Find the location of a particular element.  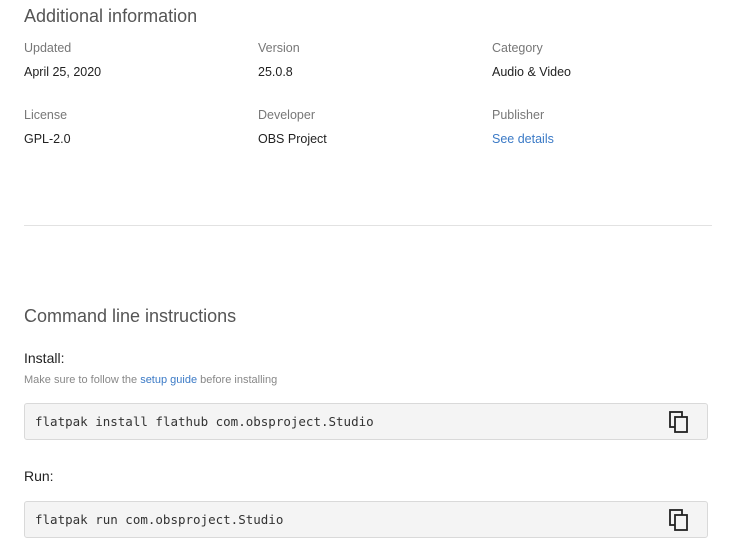

info-value: Audio & Video is located at coordinates (531, 72).